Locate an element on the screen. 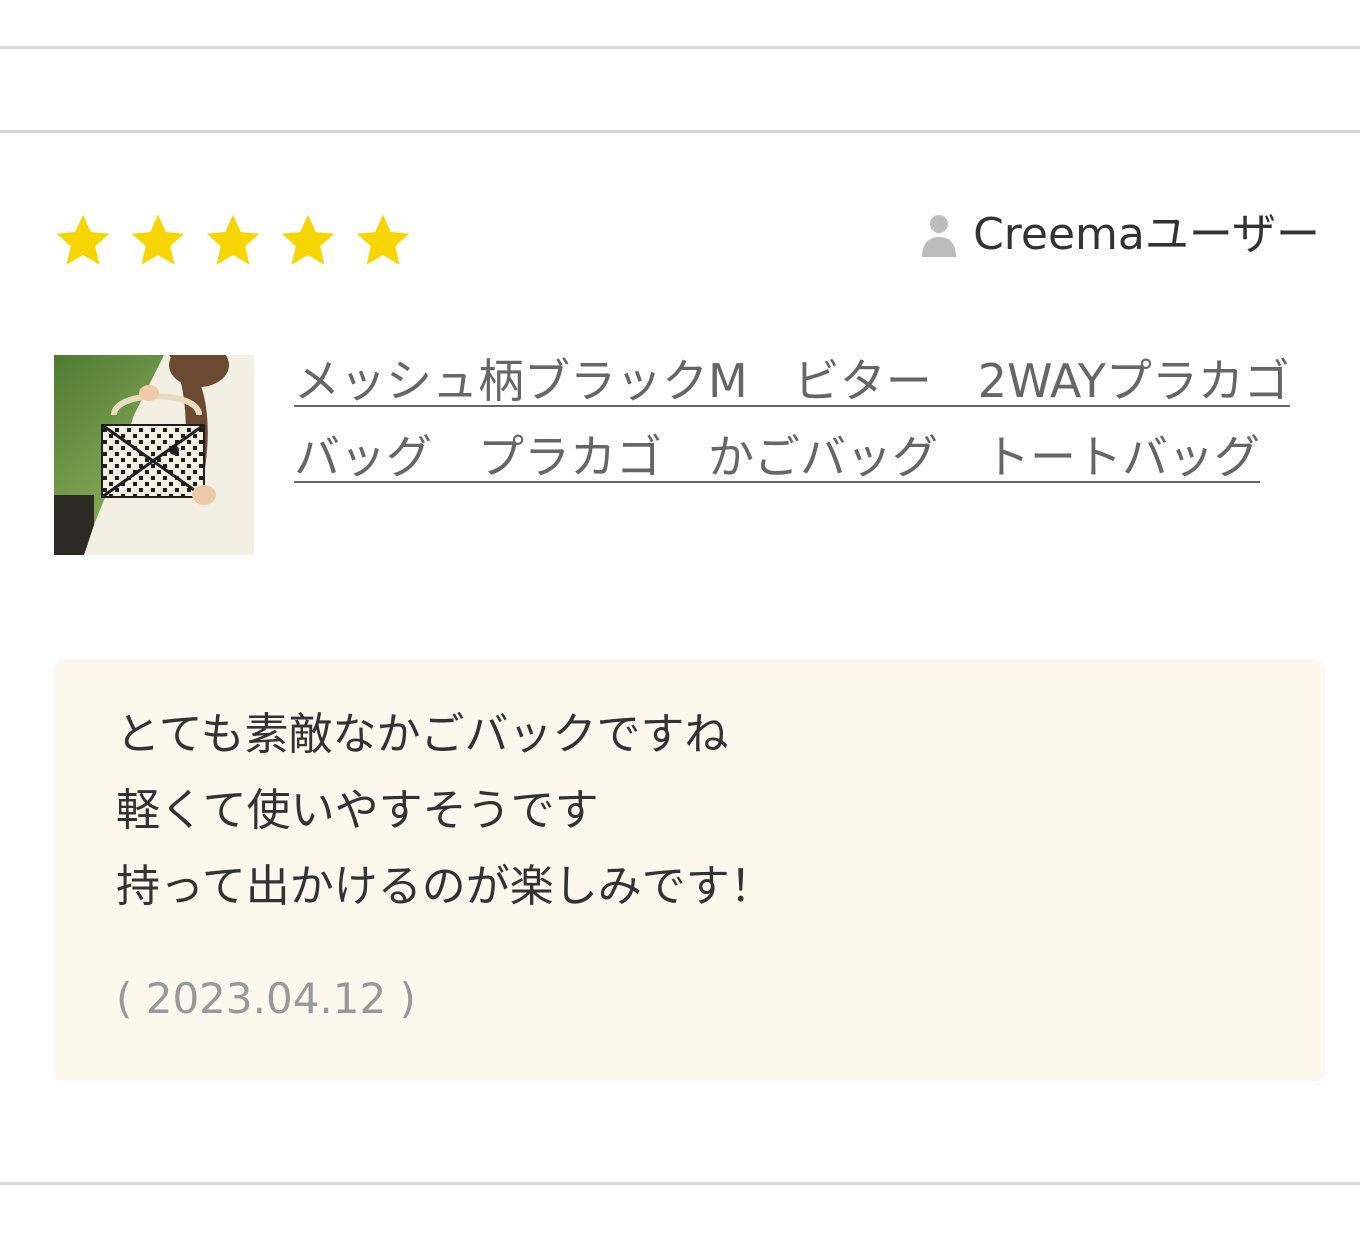 Image resolution: width=1360 pixels, height=1259 pixels. comment-line: とても素敵なかごバックですね is located at coordinates (422, 734).